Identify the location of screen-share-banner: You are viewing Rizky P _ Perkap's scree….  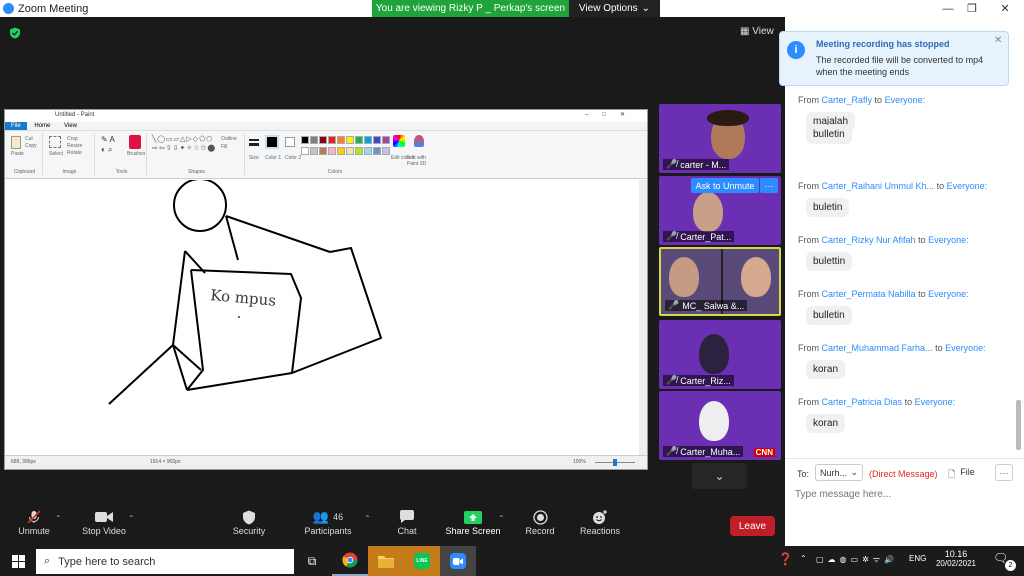
(470, 8).